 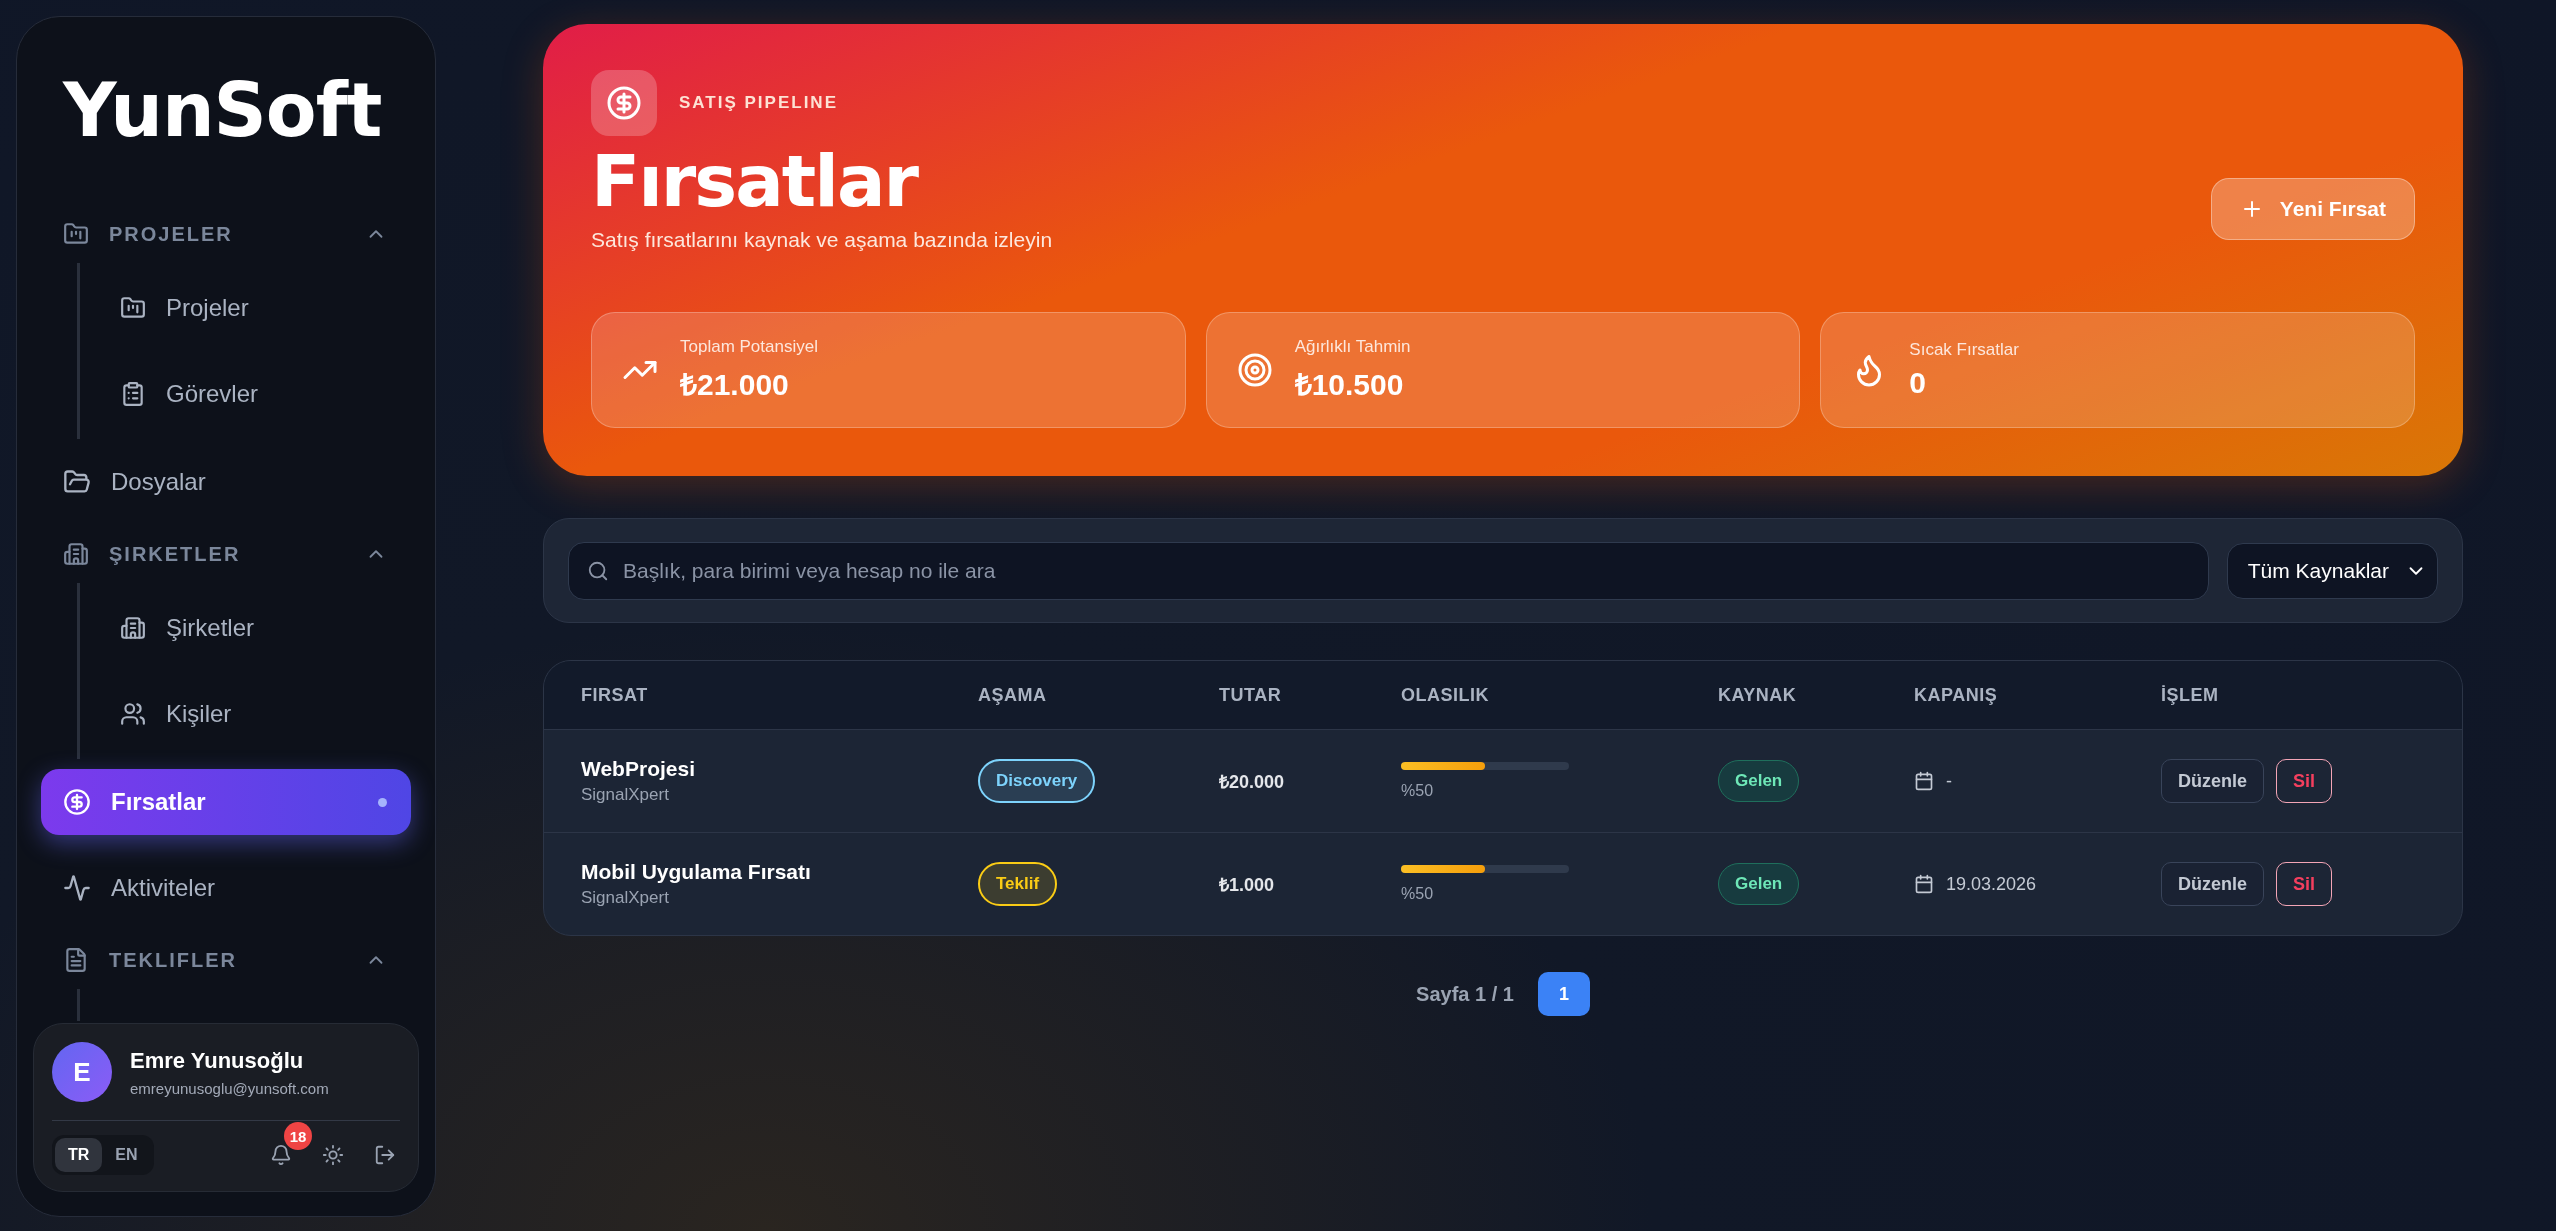 I want to click on column-header: TUTAR, so click(x=1251, y=695).